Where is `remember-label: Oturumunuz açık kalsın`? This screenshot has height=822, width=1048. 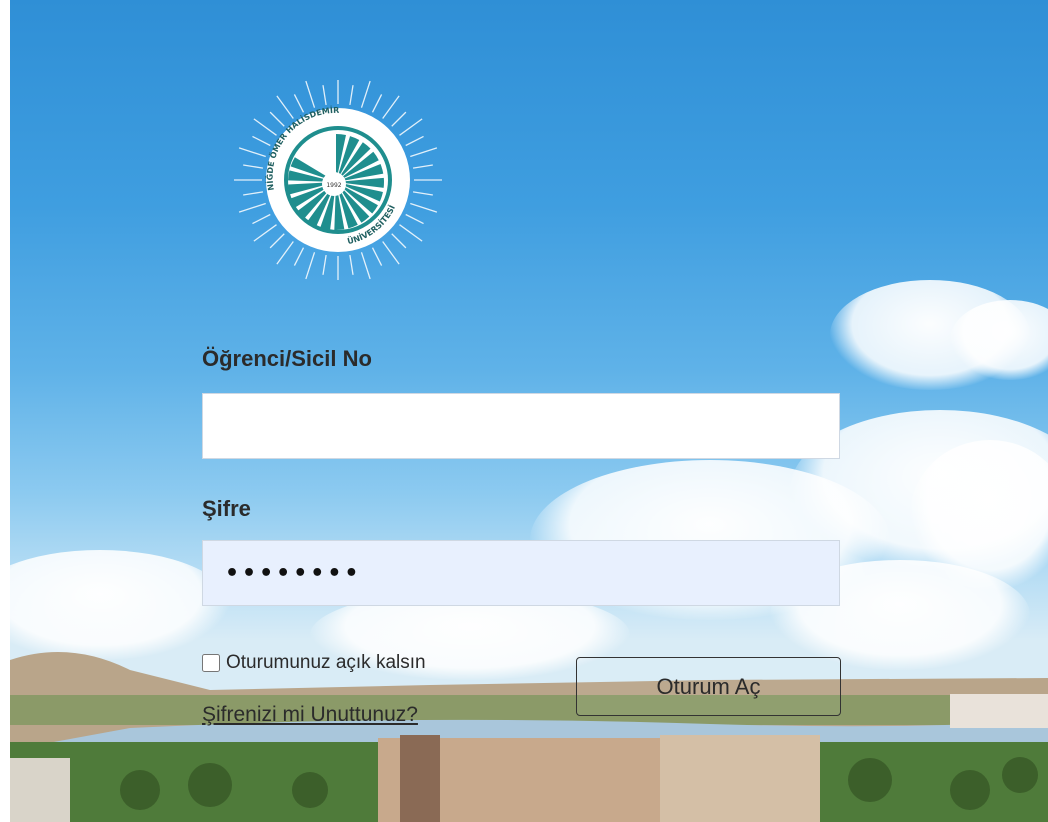
remember-label: Oturumunuz açık kalsın is located at coordinates (326, 662).